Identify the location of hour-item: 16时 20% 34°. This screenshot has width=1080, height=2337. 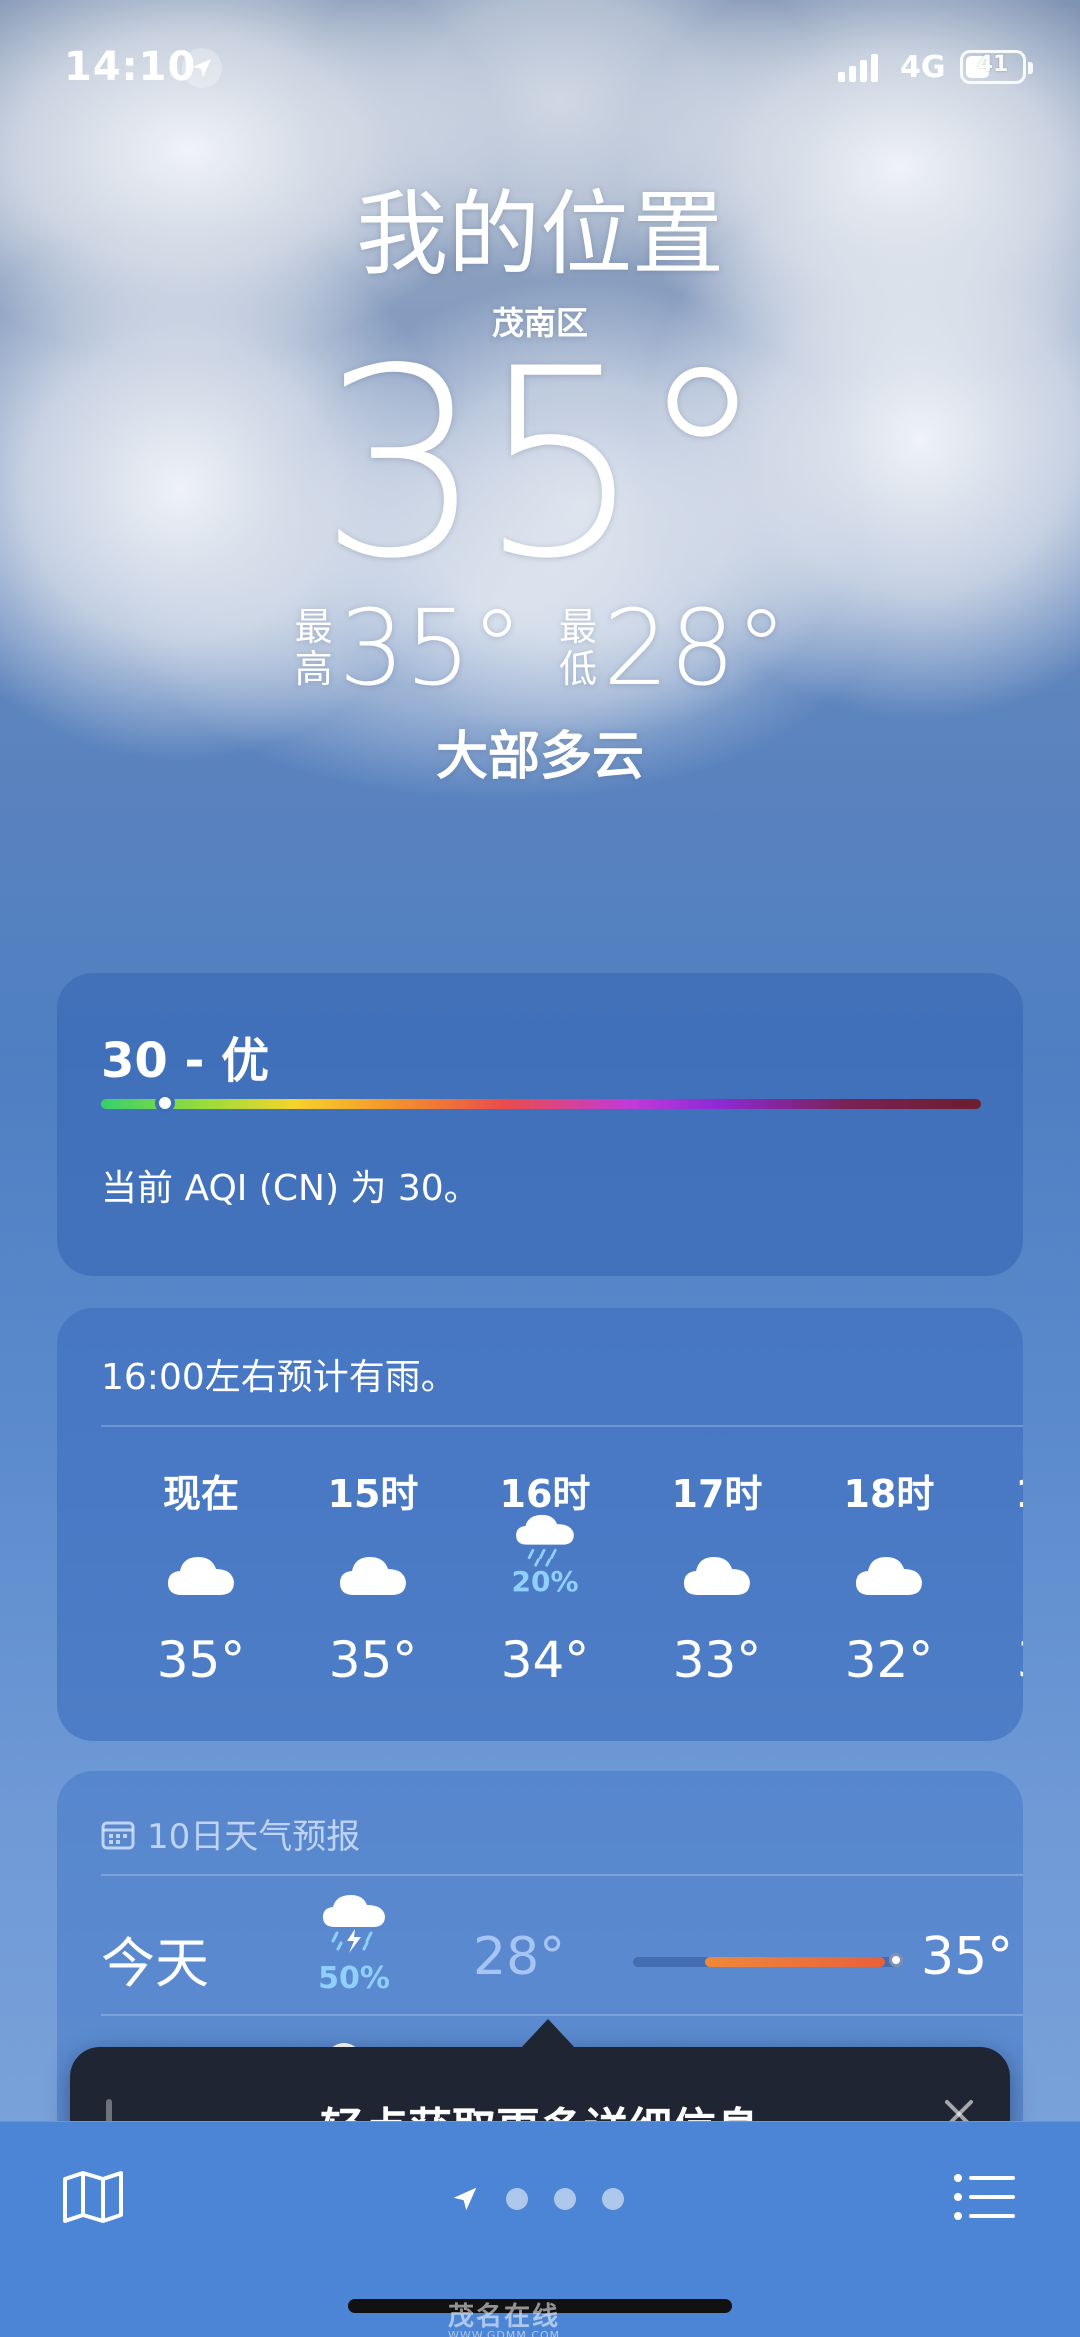
(545, 1576).